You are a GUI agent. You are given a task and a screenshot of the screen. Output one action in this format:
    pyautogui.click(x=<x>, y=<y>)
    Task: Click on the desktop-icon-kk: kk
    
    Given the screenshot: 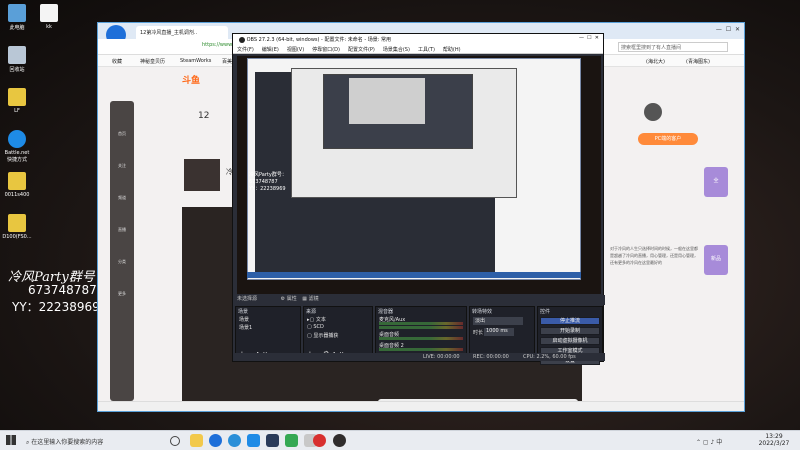 What is the action you would take?
    pyautogui.click(x=49, y=17)
    